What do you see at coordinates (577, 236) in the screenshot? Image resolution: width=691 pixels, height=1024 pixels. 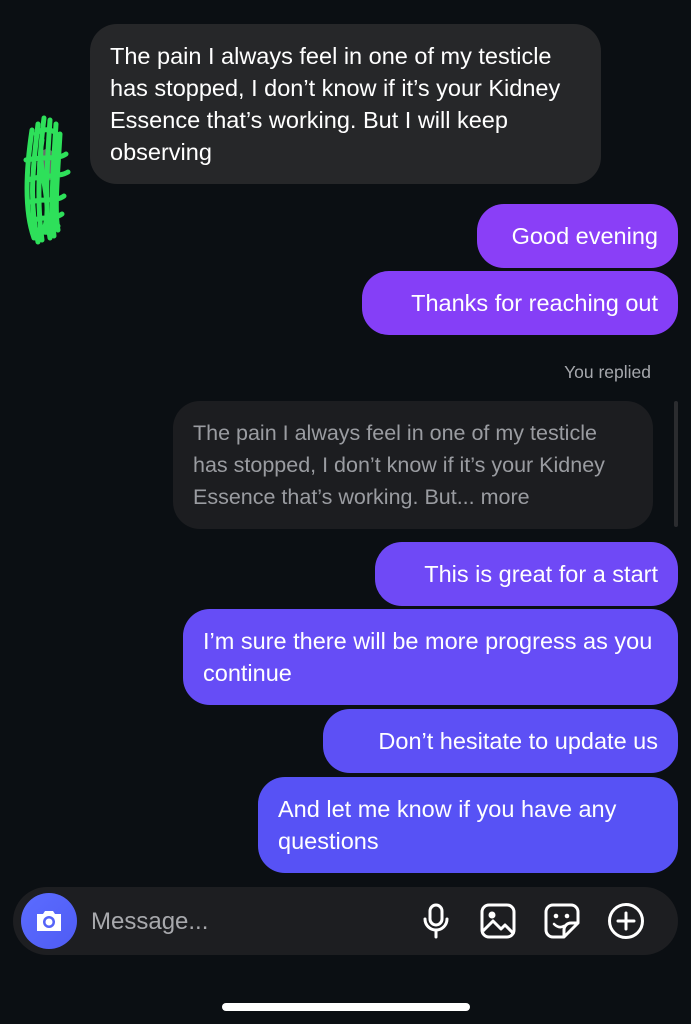 I see `outgoing-message-bubble: Good evening` at bounding box center [577, 236].